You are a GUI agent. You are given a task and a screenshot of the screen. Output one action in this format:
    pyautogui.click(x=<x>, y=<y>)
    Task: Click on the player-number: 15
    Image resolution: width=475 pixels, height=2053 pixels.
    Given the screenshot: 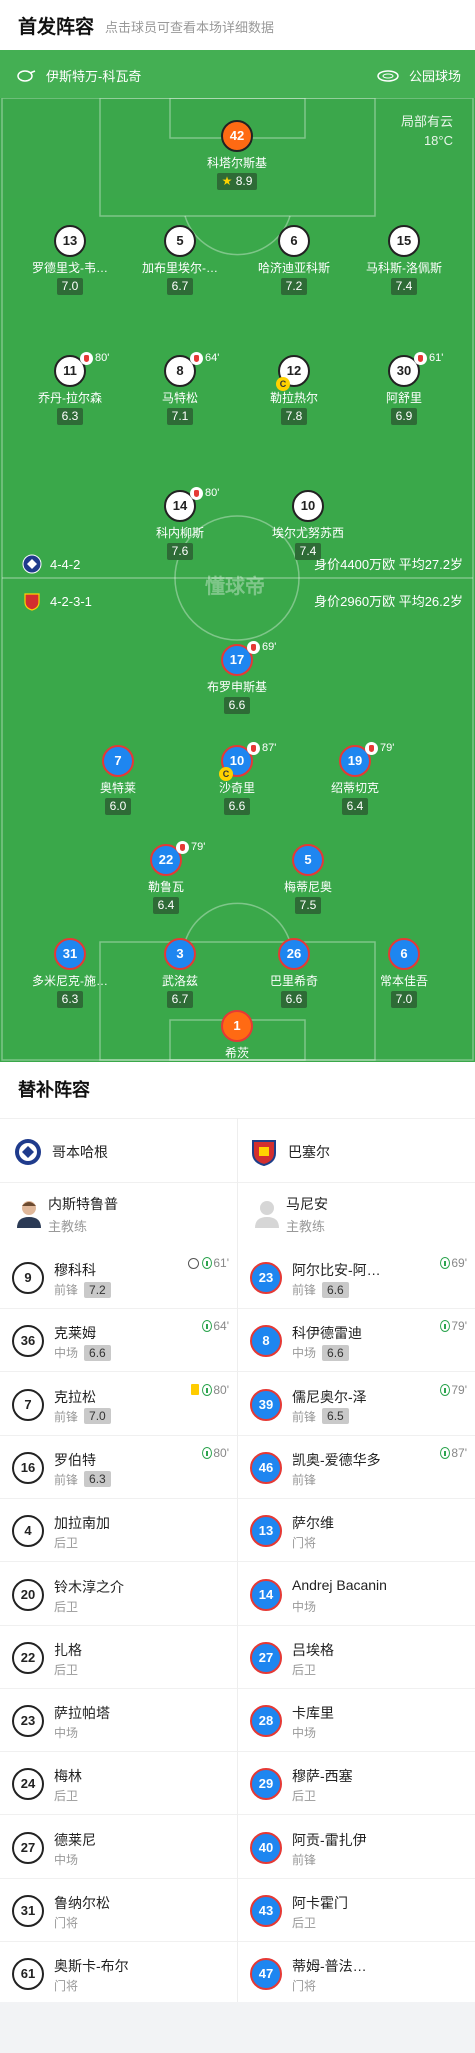 What is the action you would take?
    pyautogui.click(x=404, y=240)
    